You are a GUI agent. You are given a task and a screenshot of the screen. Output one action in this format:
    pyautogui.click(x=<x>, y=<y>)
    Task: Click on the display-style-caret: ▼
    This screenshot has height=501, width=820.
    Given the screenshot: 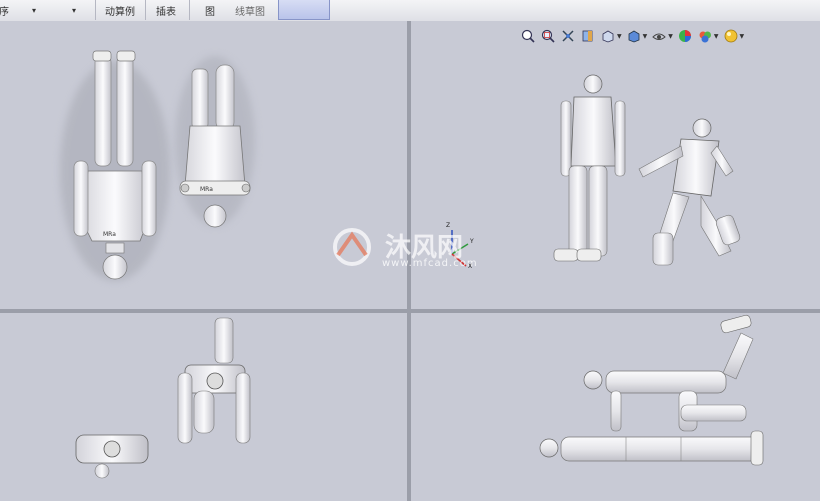 What is the action you would take?
    pyautogui.click(x=645, y=36)
    